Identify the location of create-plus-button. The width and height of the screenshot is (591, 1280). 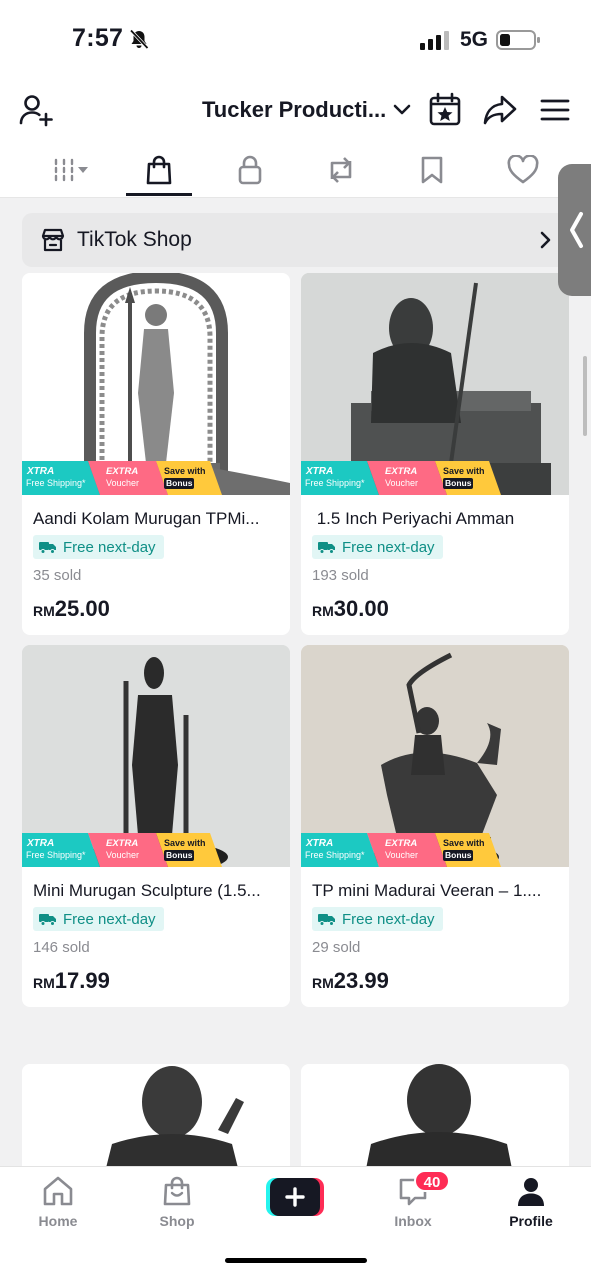
(295, 1197).